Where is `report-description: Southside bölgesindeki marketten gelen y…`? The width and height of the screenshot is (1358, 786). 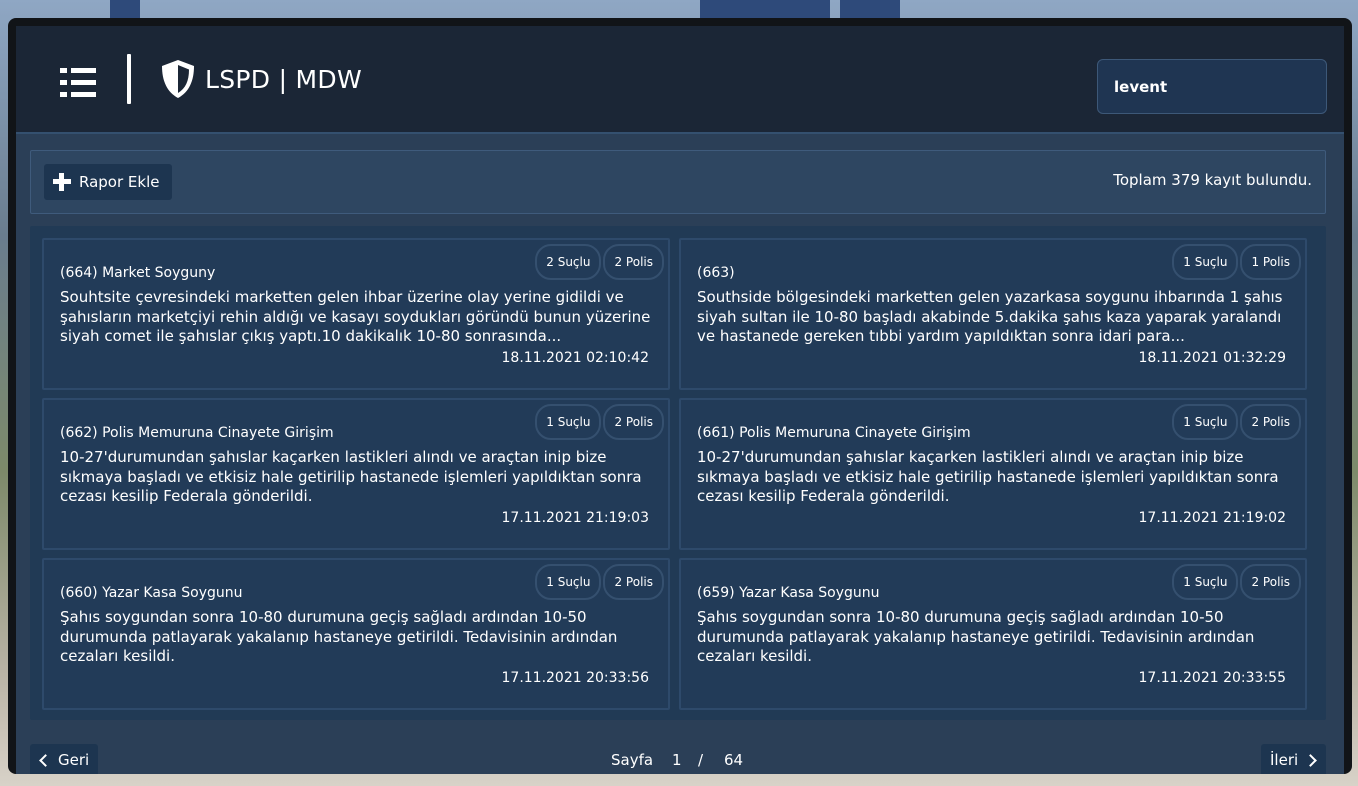
report-description: Southside bölgesindeki marketten gelen y… is located at coordinates (990, 316).